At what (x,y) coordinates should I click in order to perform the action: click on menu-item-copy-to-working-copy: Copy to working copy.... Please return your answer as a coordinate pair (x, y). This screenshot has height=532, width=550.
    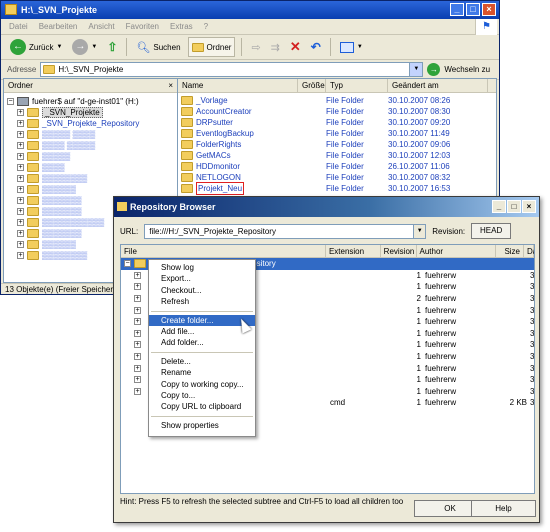
    Looking at the image, I should click on (202, 384).